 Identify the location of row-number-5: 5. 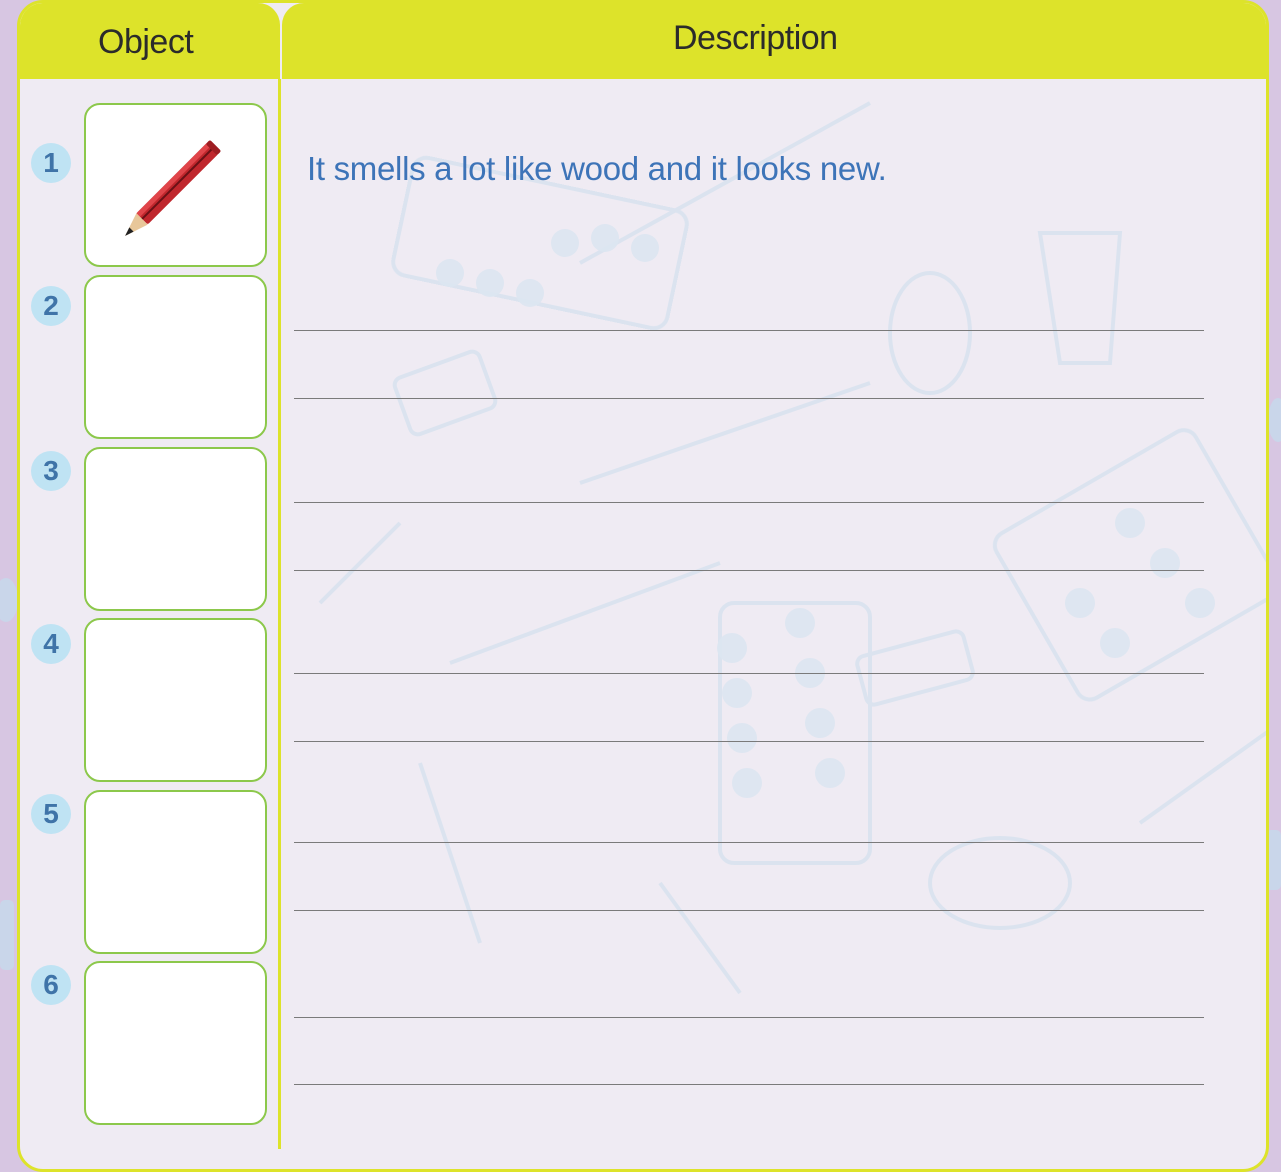
(51, 814).